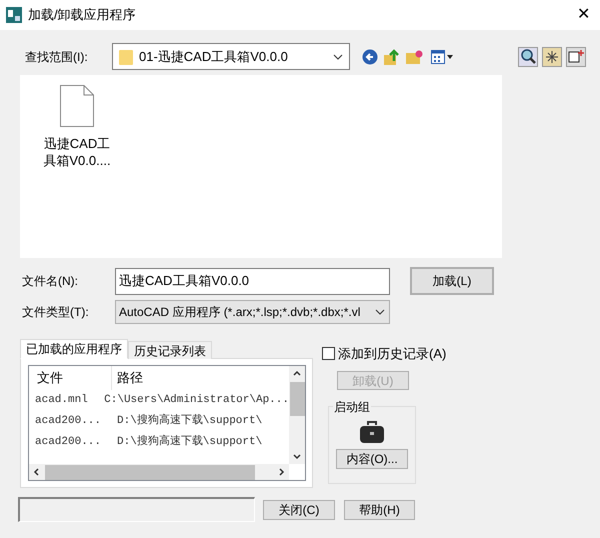  Describe the element at coordinates (392, 56) in the screenshot. I see `folder-up-icon` at that location.